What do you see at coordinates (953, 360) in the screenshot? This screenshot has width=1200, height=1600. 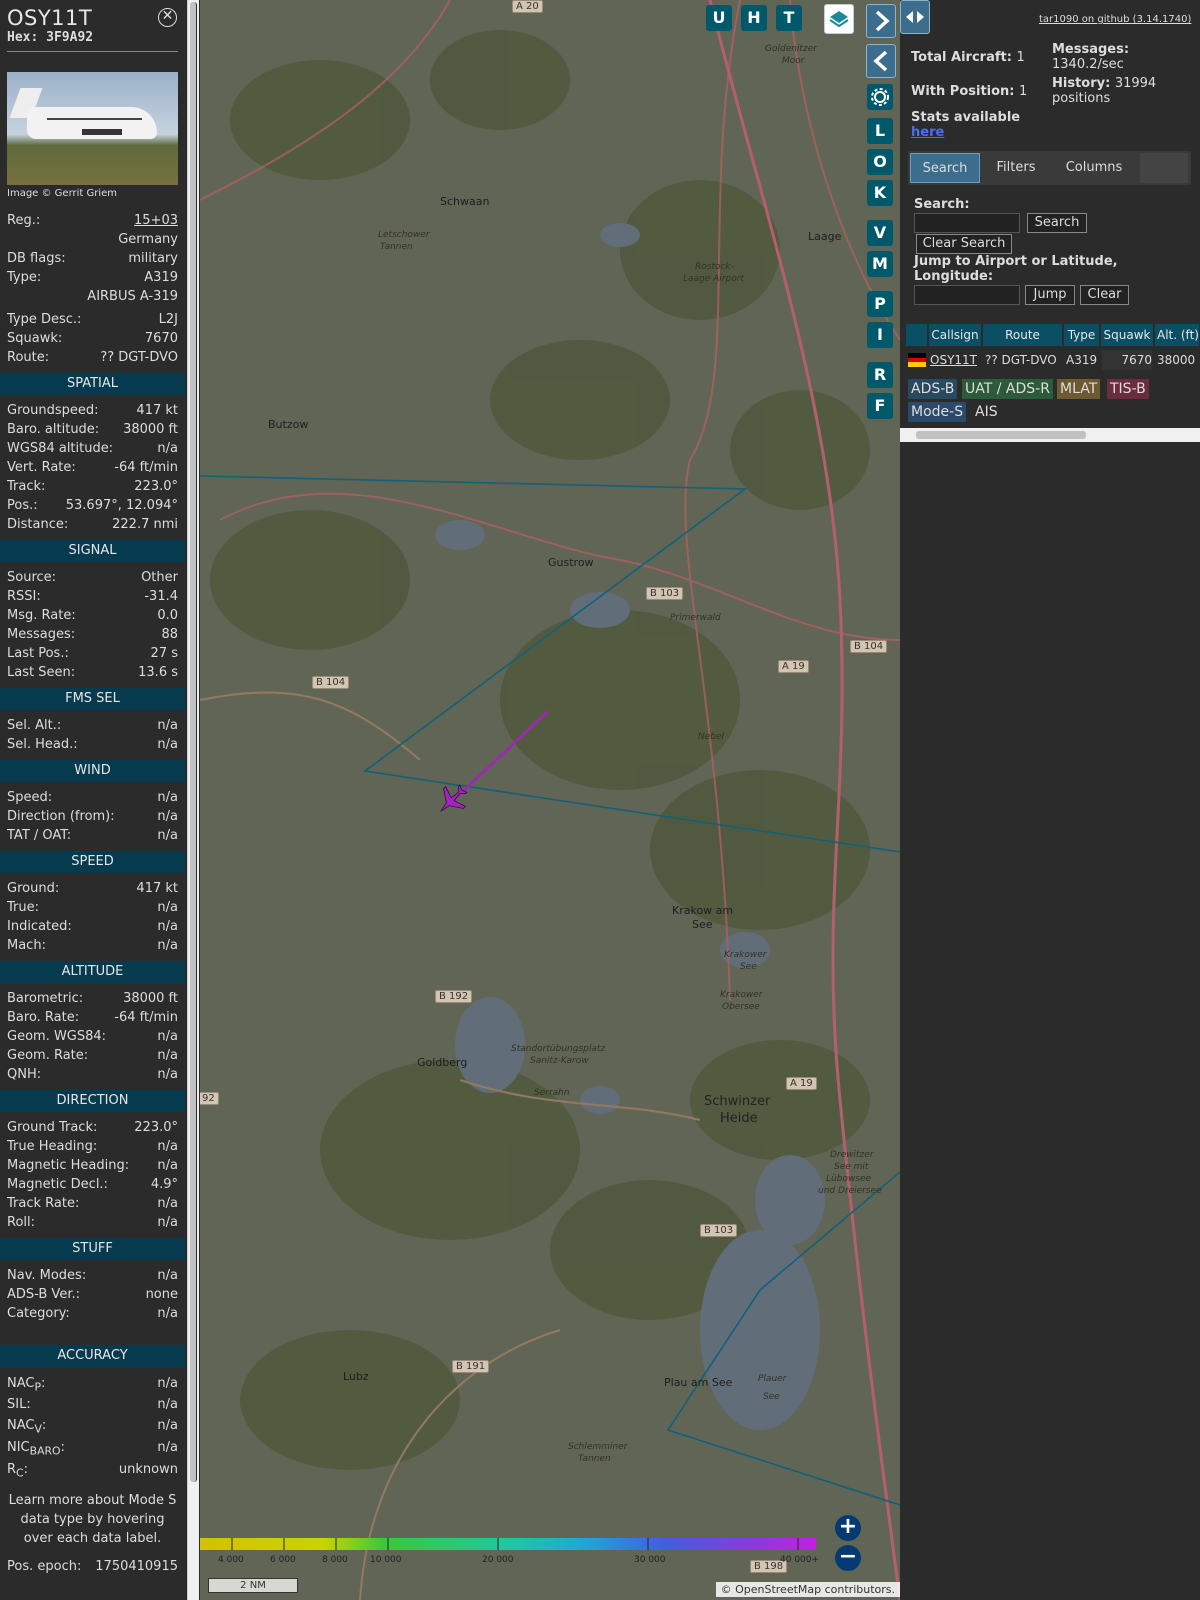 I see `row-callsign: OSY11T` at bounding box center [953, 360].